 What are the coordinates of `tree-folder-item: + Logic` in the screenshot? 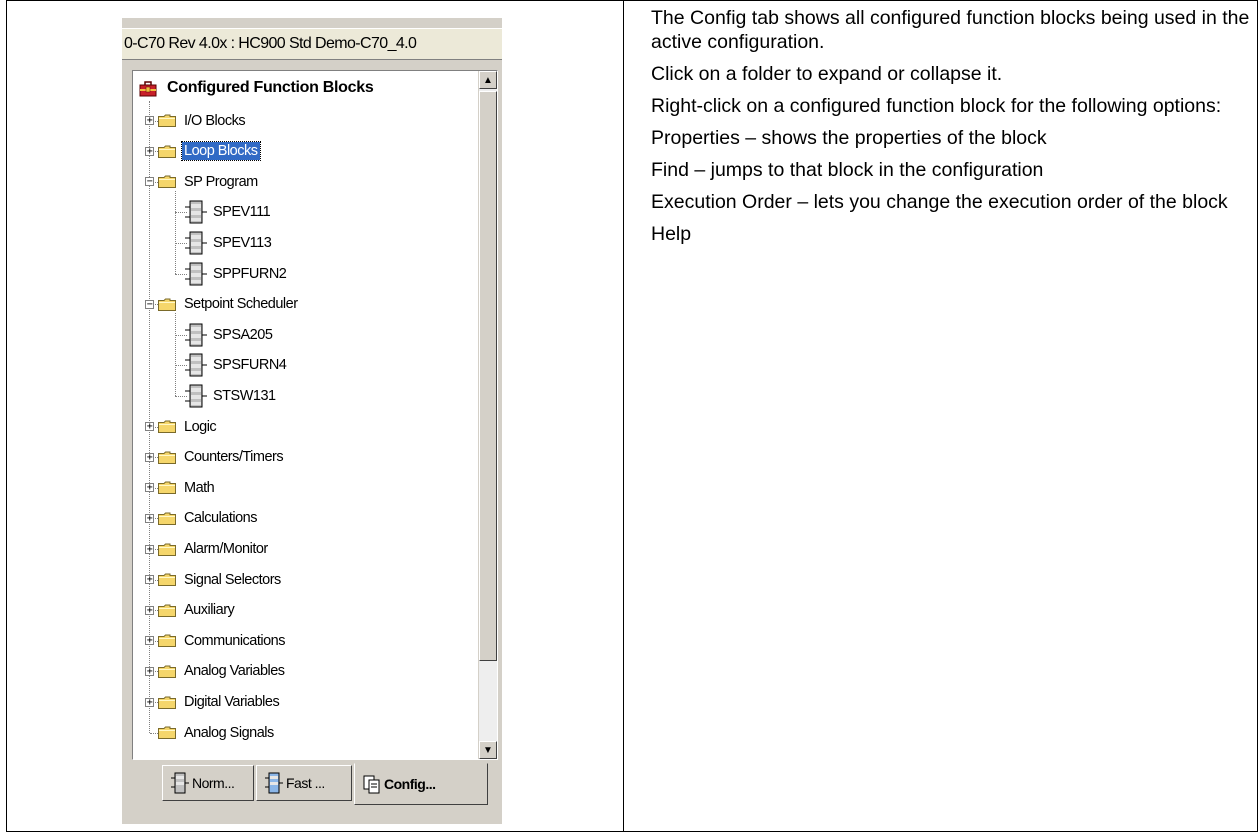 It's located at (181, 427).